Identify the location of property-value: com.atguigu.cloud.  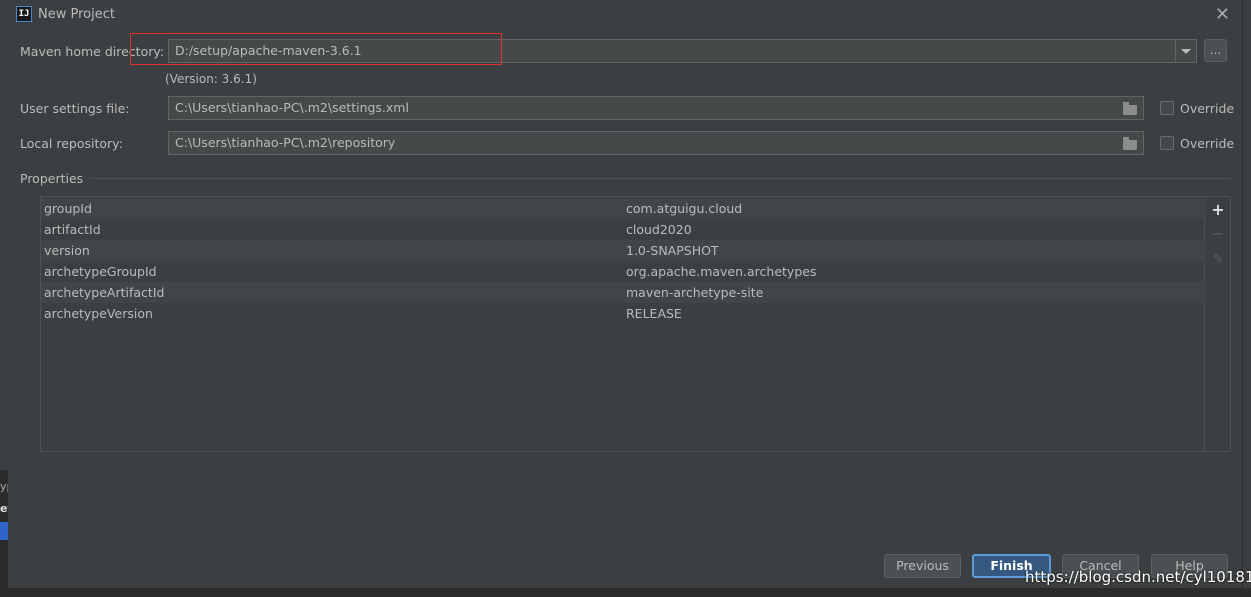
(684, 208).